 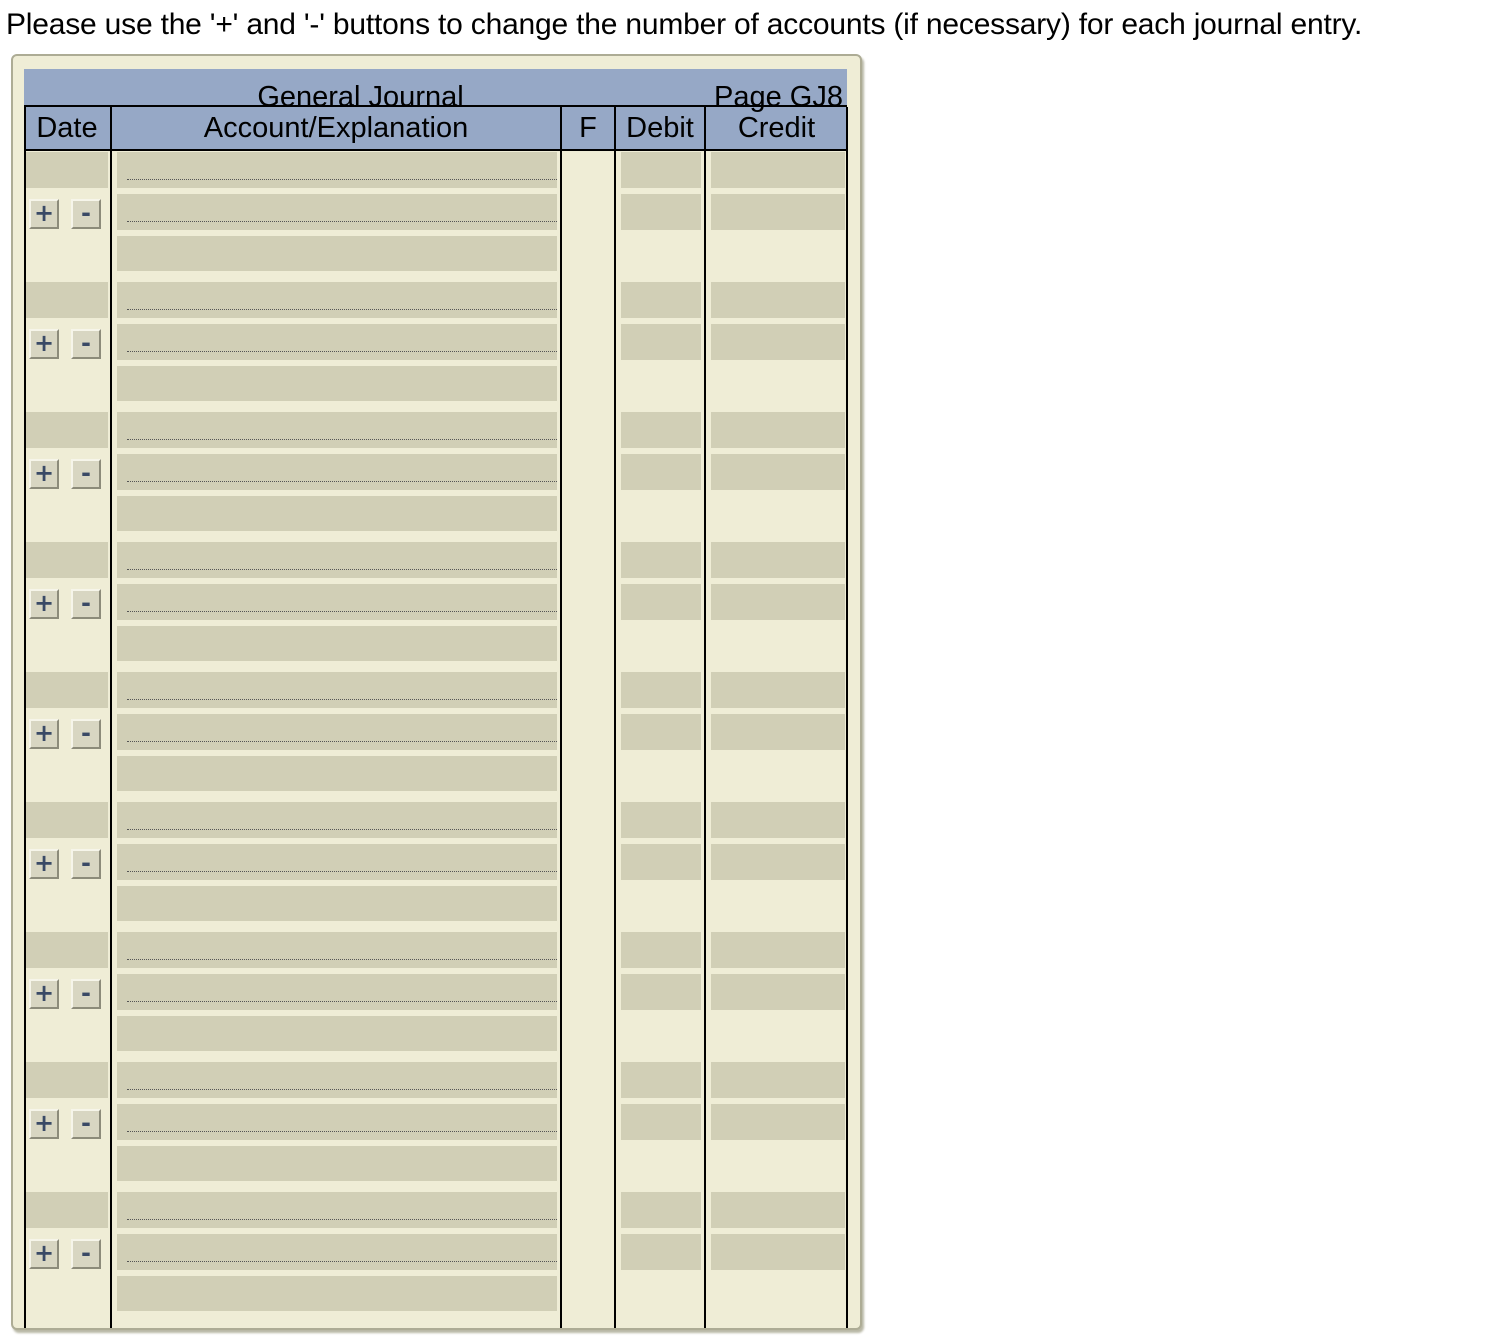 I want to click on column-header-credit: Credit, so click(x=776, y=128).